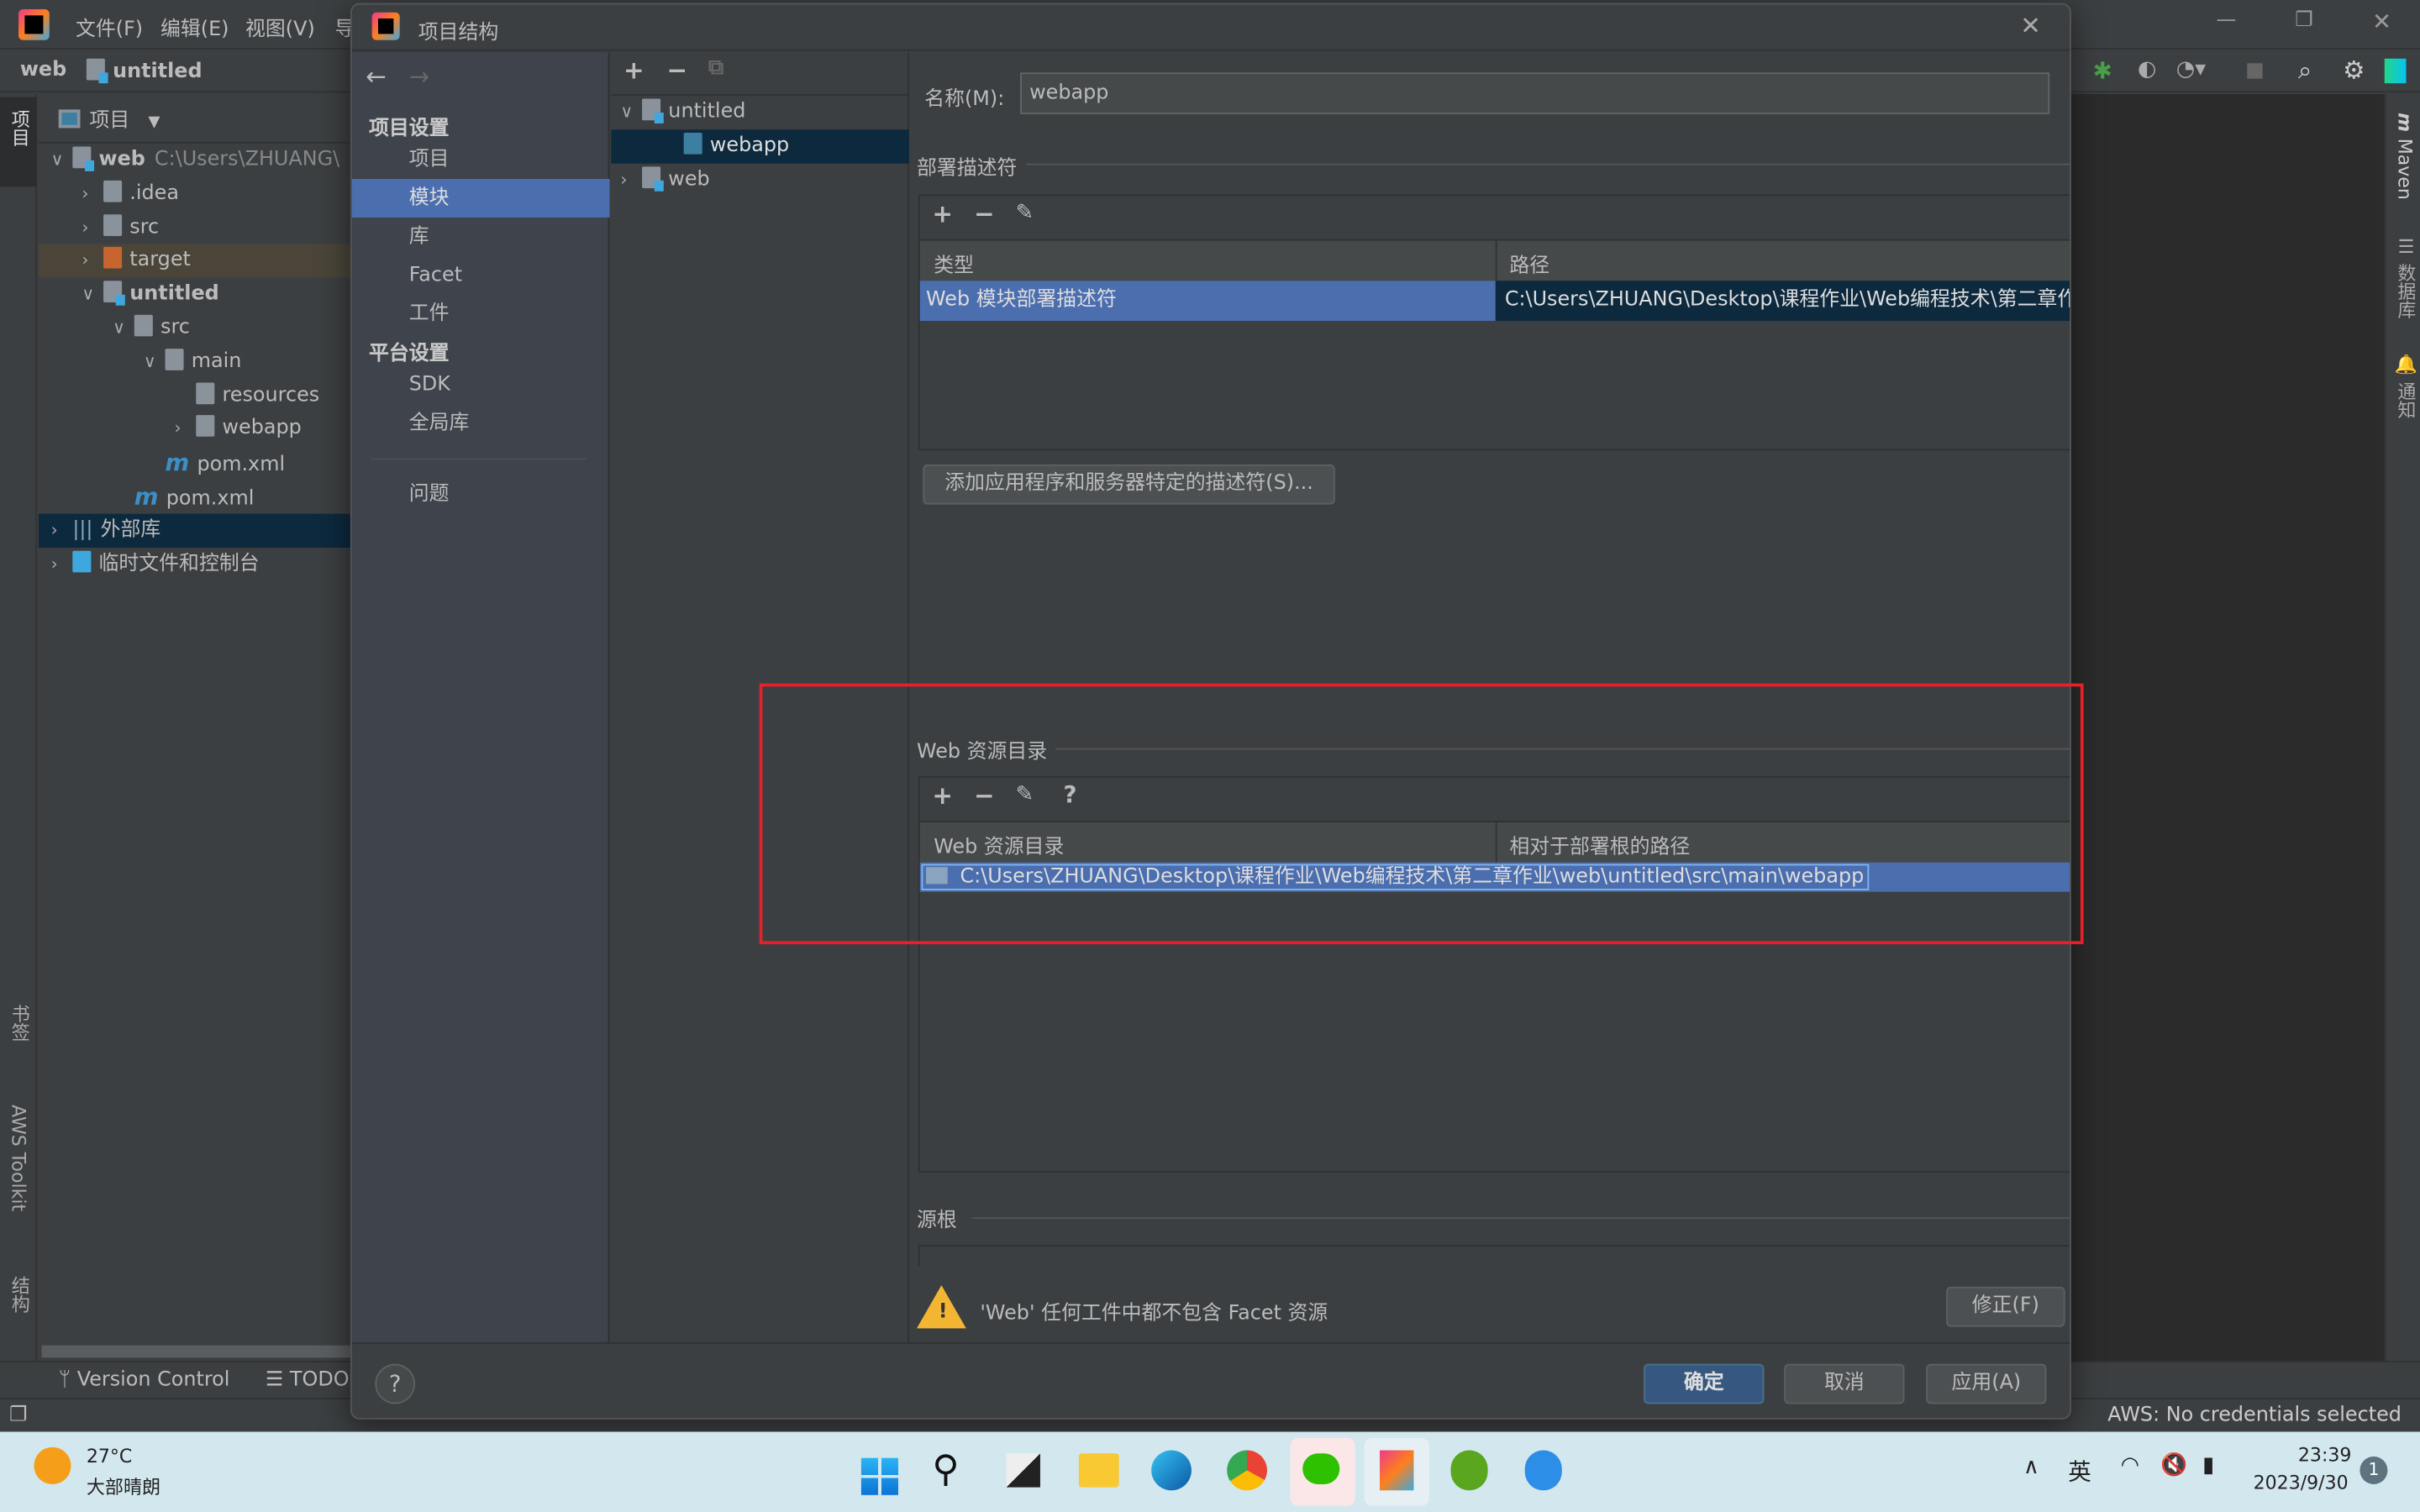  I want to click on search-taskbar-icon: ⚲, so click(945, 1468).